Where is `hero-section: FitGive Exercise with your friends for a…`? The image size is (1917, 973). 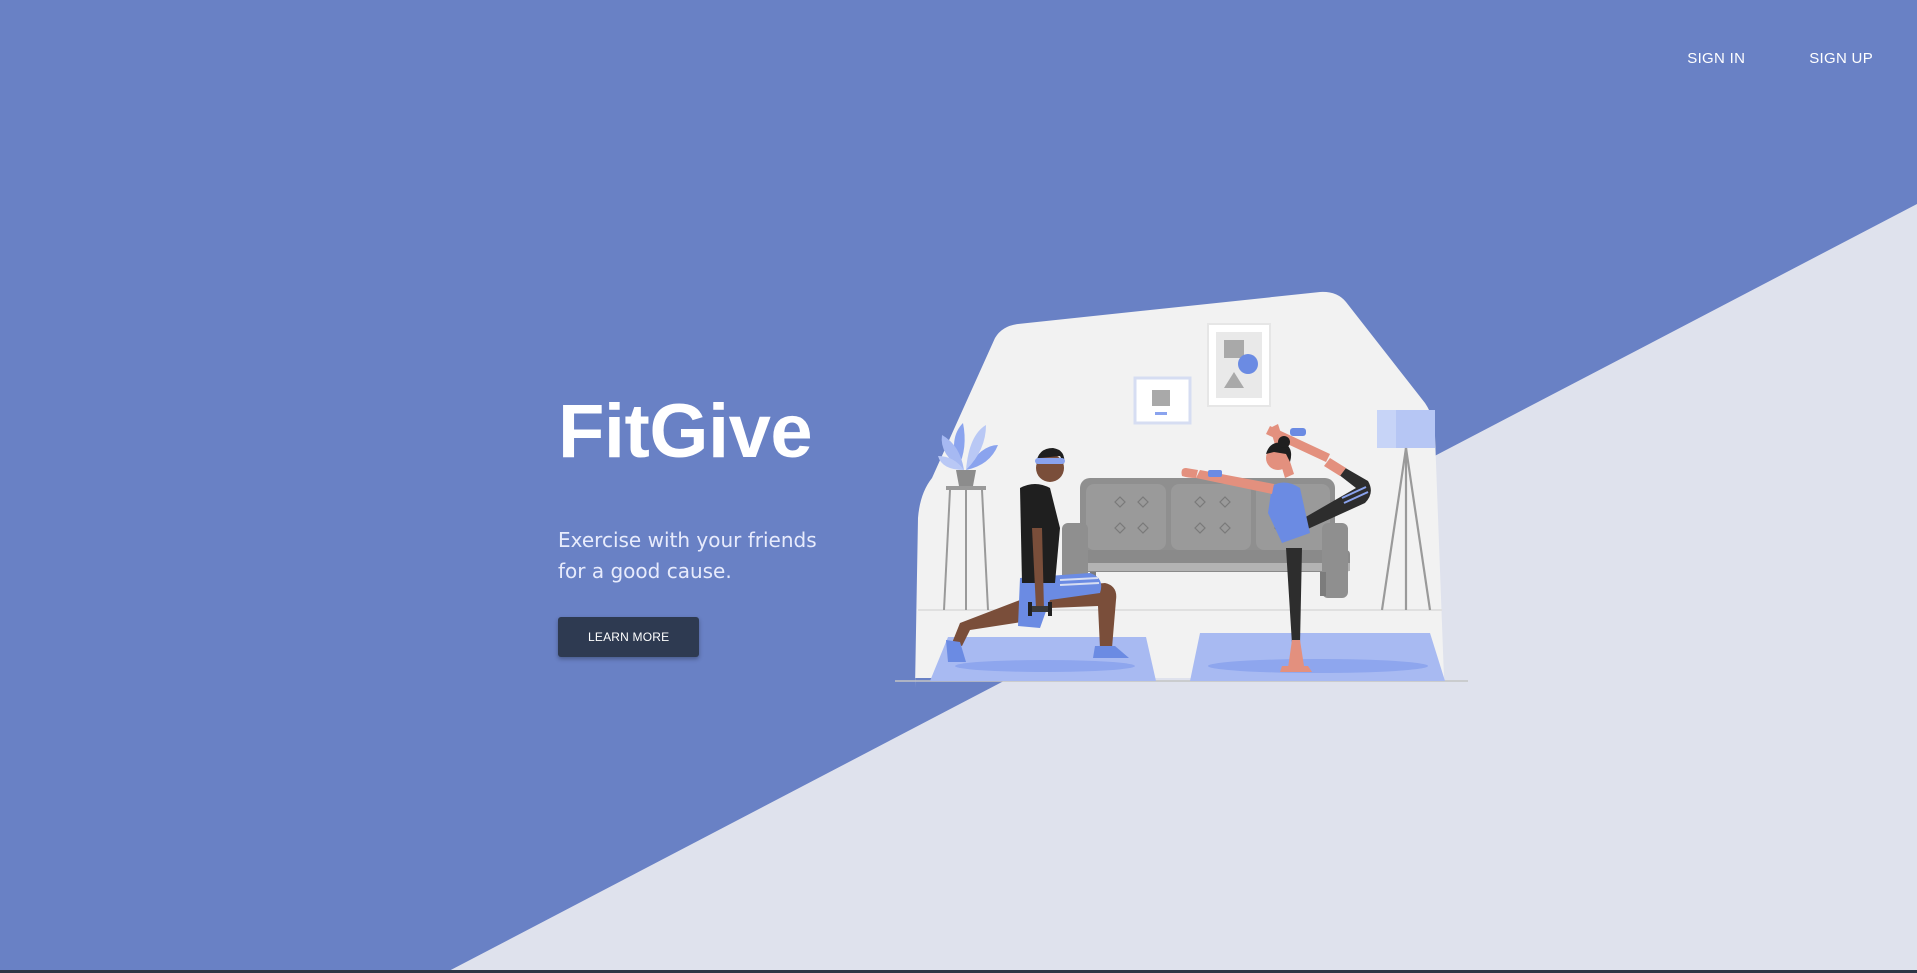
hero-section: FitGive Exercise with your friends for a… is located at coordinates (723, 522).